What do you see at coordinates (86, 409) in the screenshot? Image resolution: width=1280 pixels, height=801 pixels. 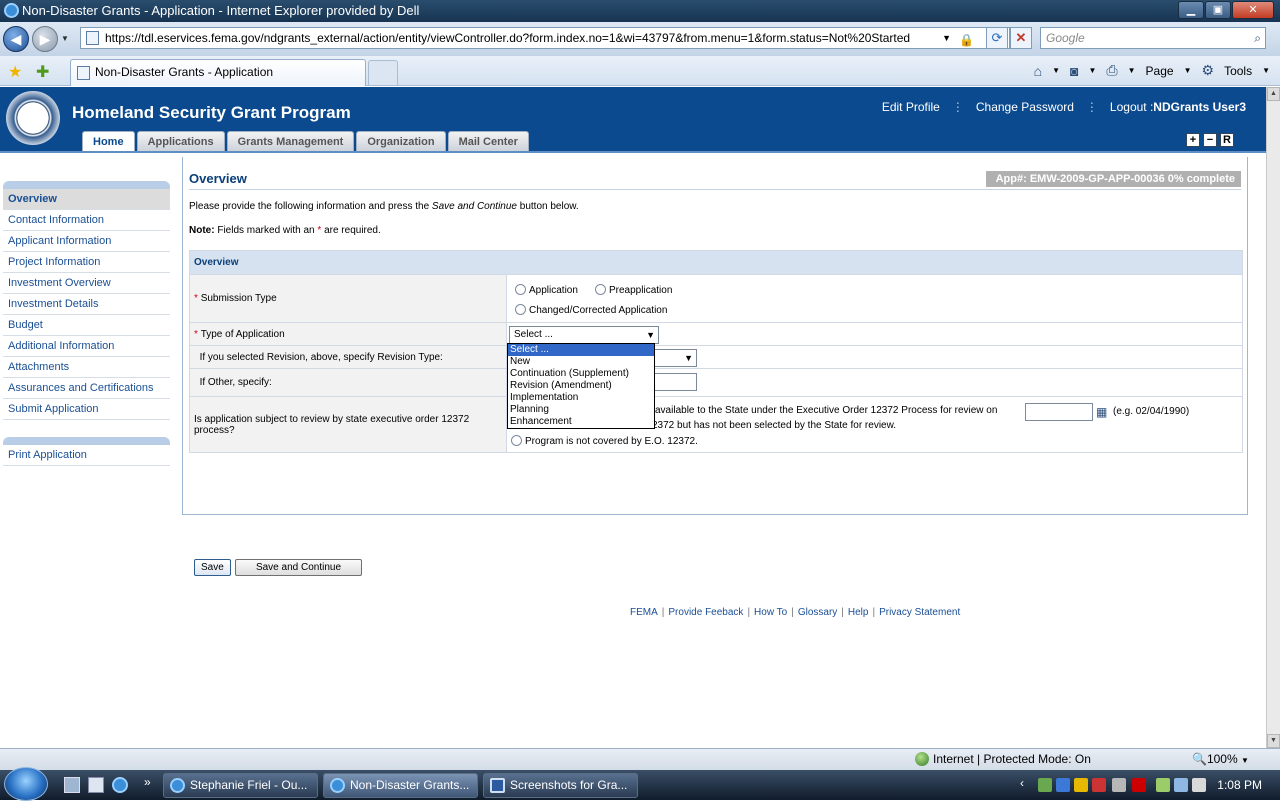 I see `sidebar-item-submit-application: Submit Application` at bounding box center [86, 409].